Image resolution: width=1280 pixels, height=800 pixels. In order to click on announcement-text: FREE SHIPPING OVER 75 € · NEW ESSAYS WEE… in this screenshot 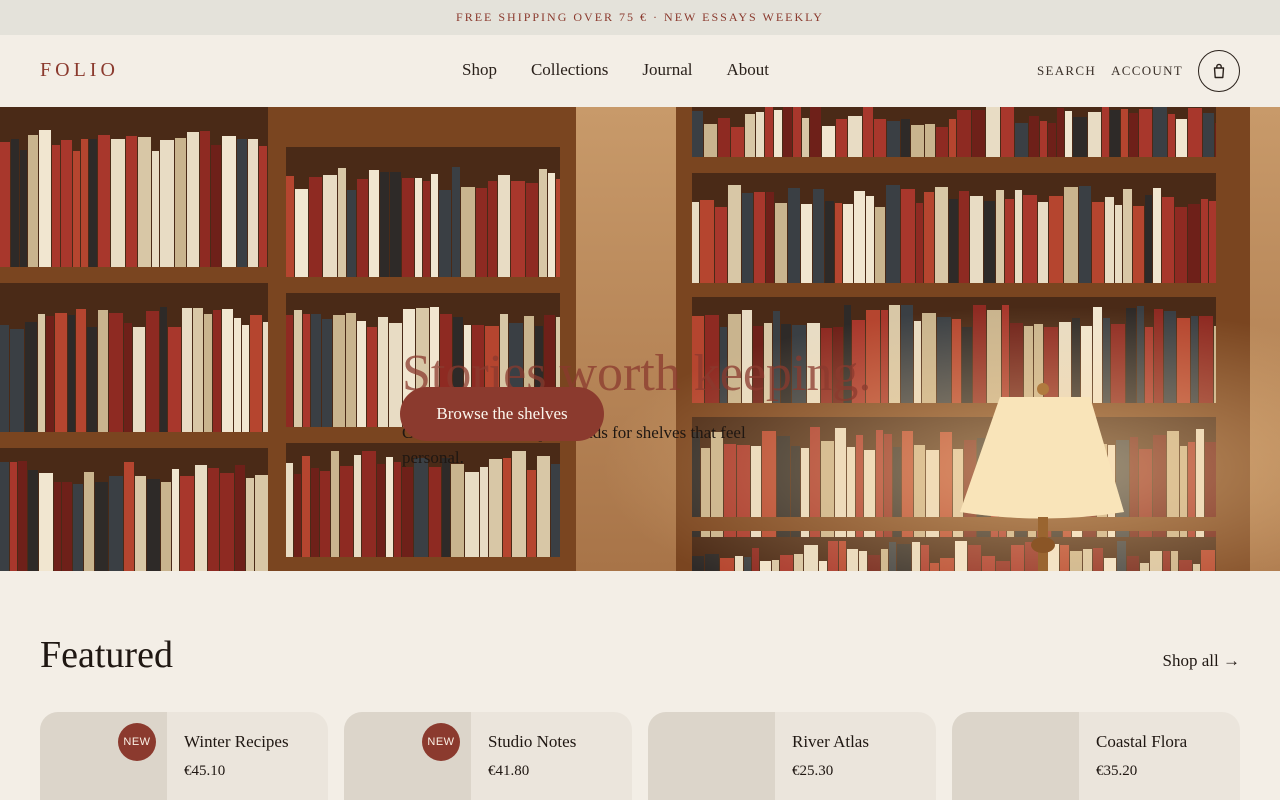, I will do `click(640, 17)`.